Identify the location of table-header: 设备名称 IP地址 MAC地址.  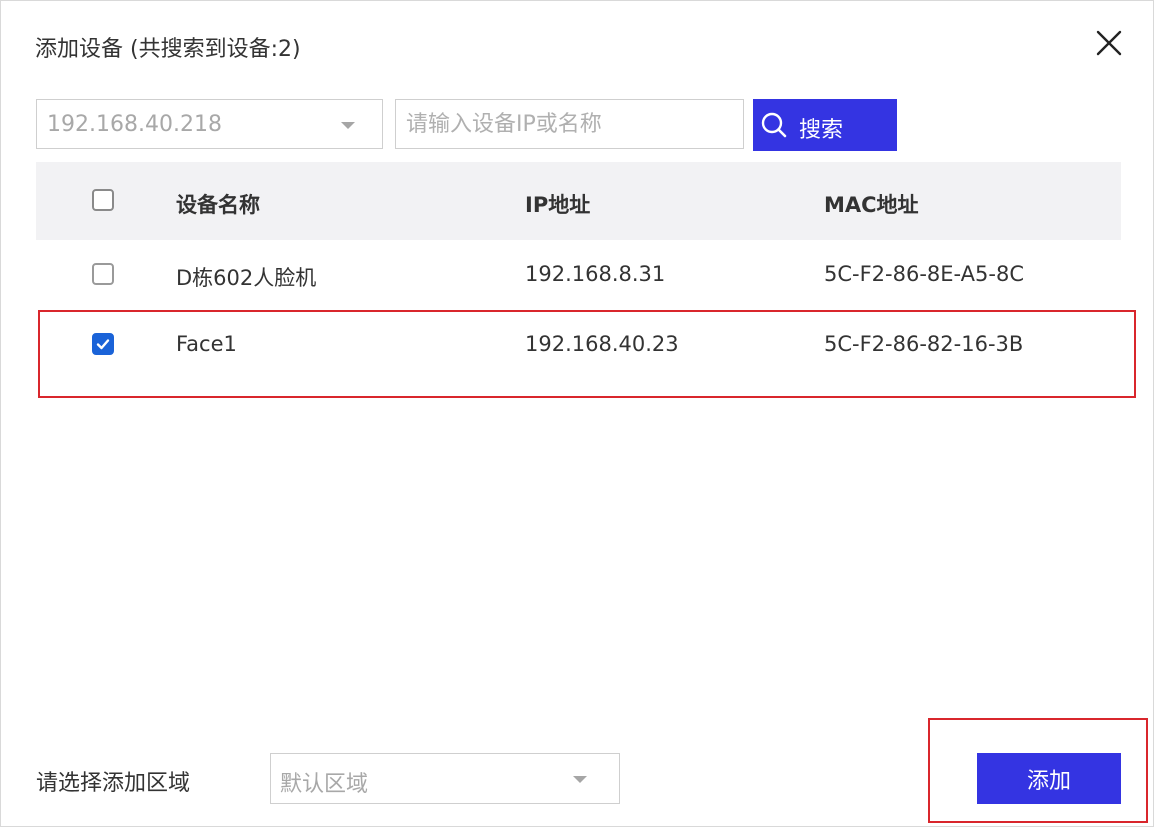
(578, 201).